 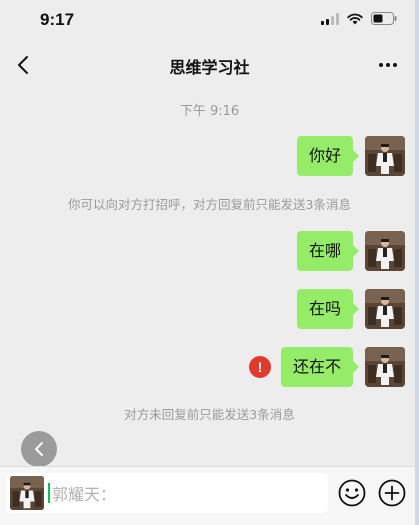 What do you see at coordinates (209, 67) in the screenshot?
I see `page-title: 思维学习社` at bounding box center [209, 67].